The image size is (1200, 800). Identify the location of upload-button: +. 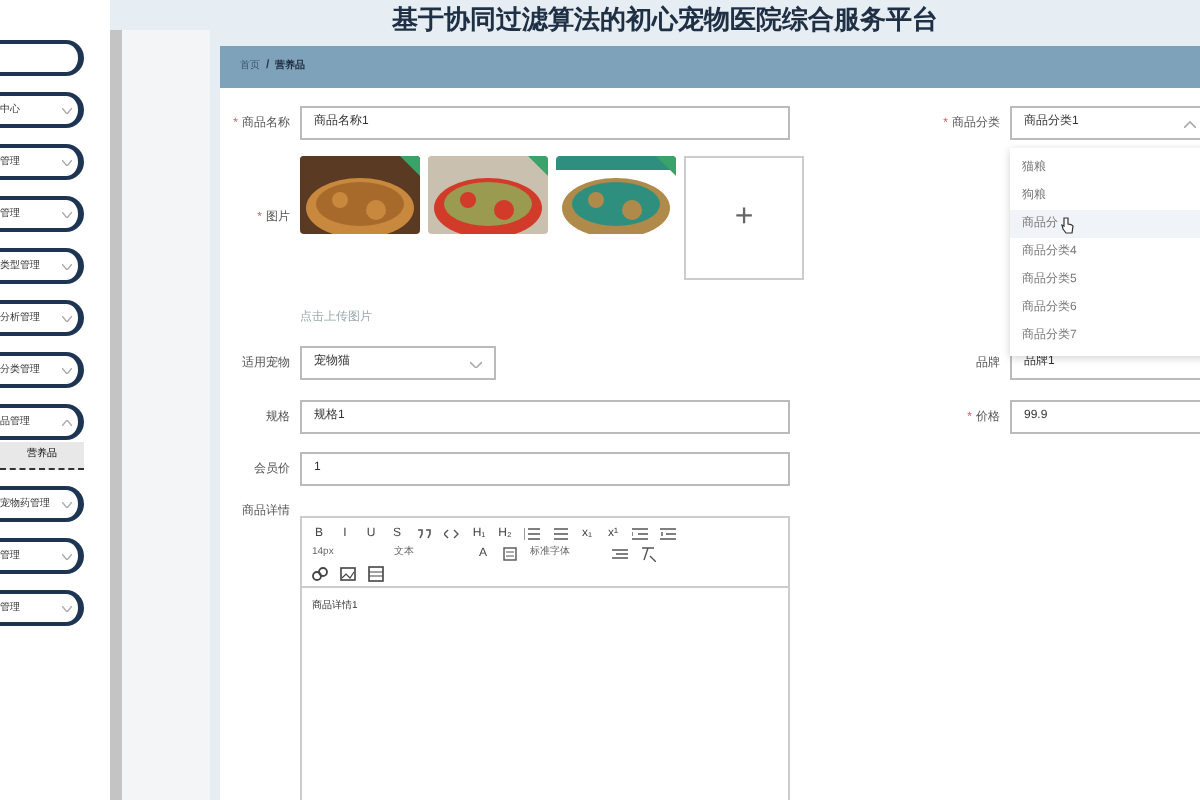
(744, 218).